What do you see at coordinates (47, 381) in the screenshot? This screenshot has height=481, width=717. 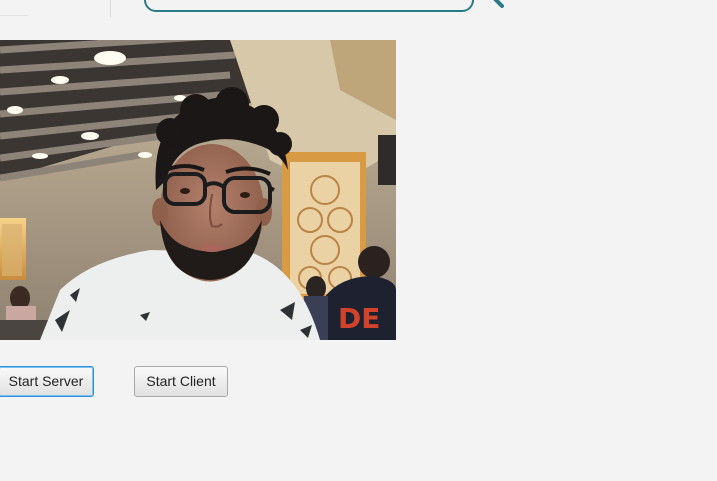 I see `start-server-button: Start Server` at bounding box center [47, 381].